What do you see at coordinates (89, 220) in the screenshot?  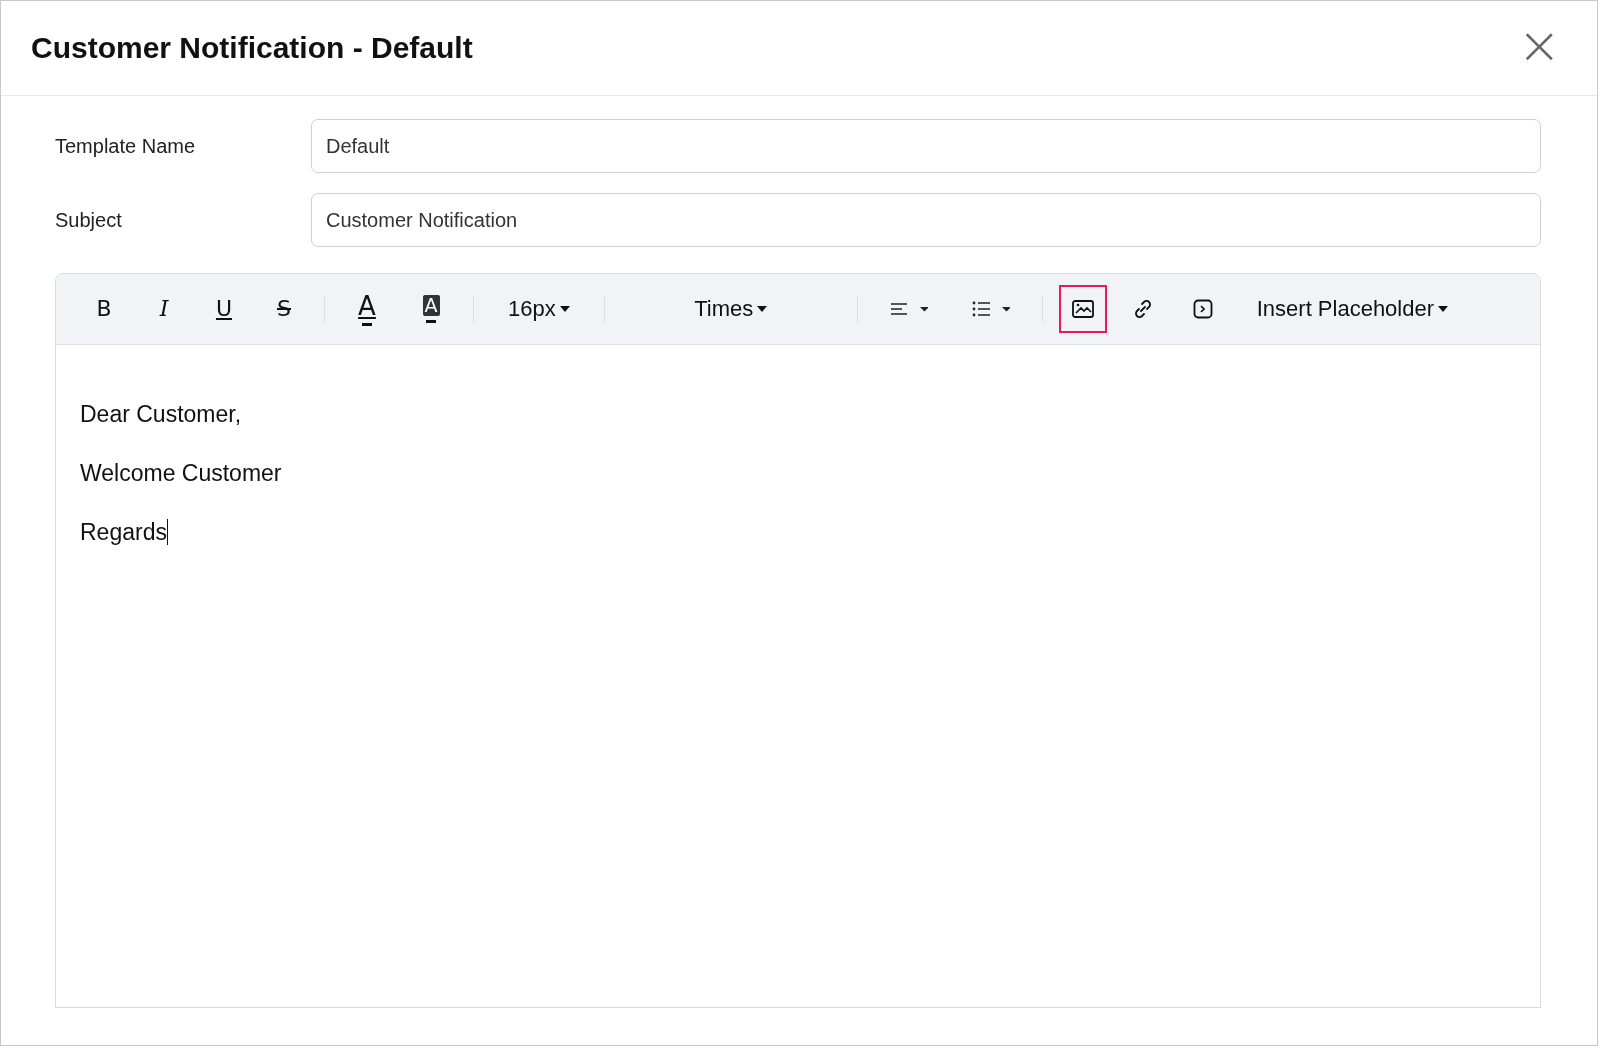 I see `field-label: Subject` at bounding box center [89, 220].